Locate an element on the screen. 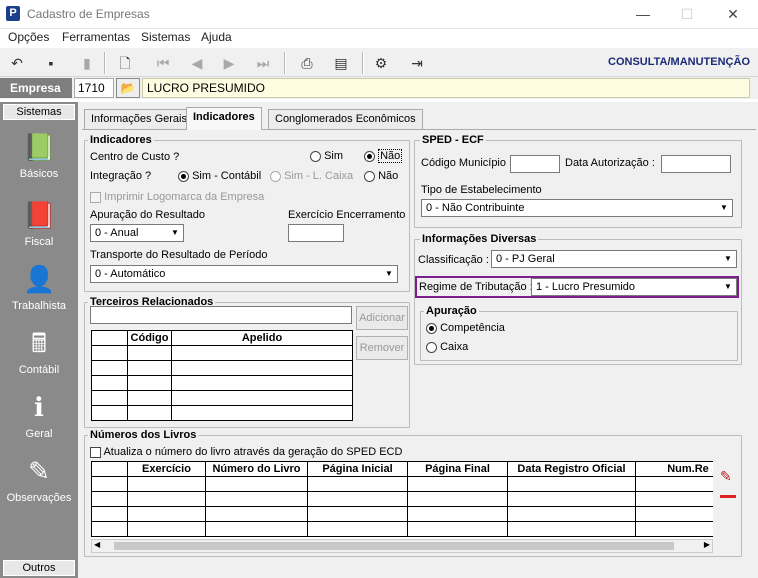 This screenshot has width=758, height=578. tab-indicadores: Indicadores is located at coordinates (224, 118).